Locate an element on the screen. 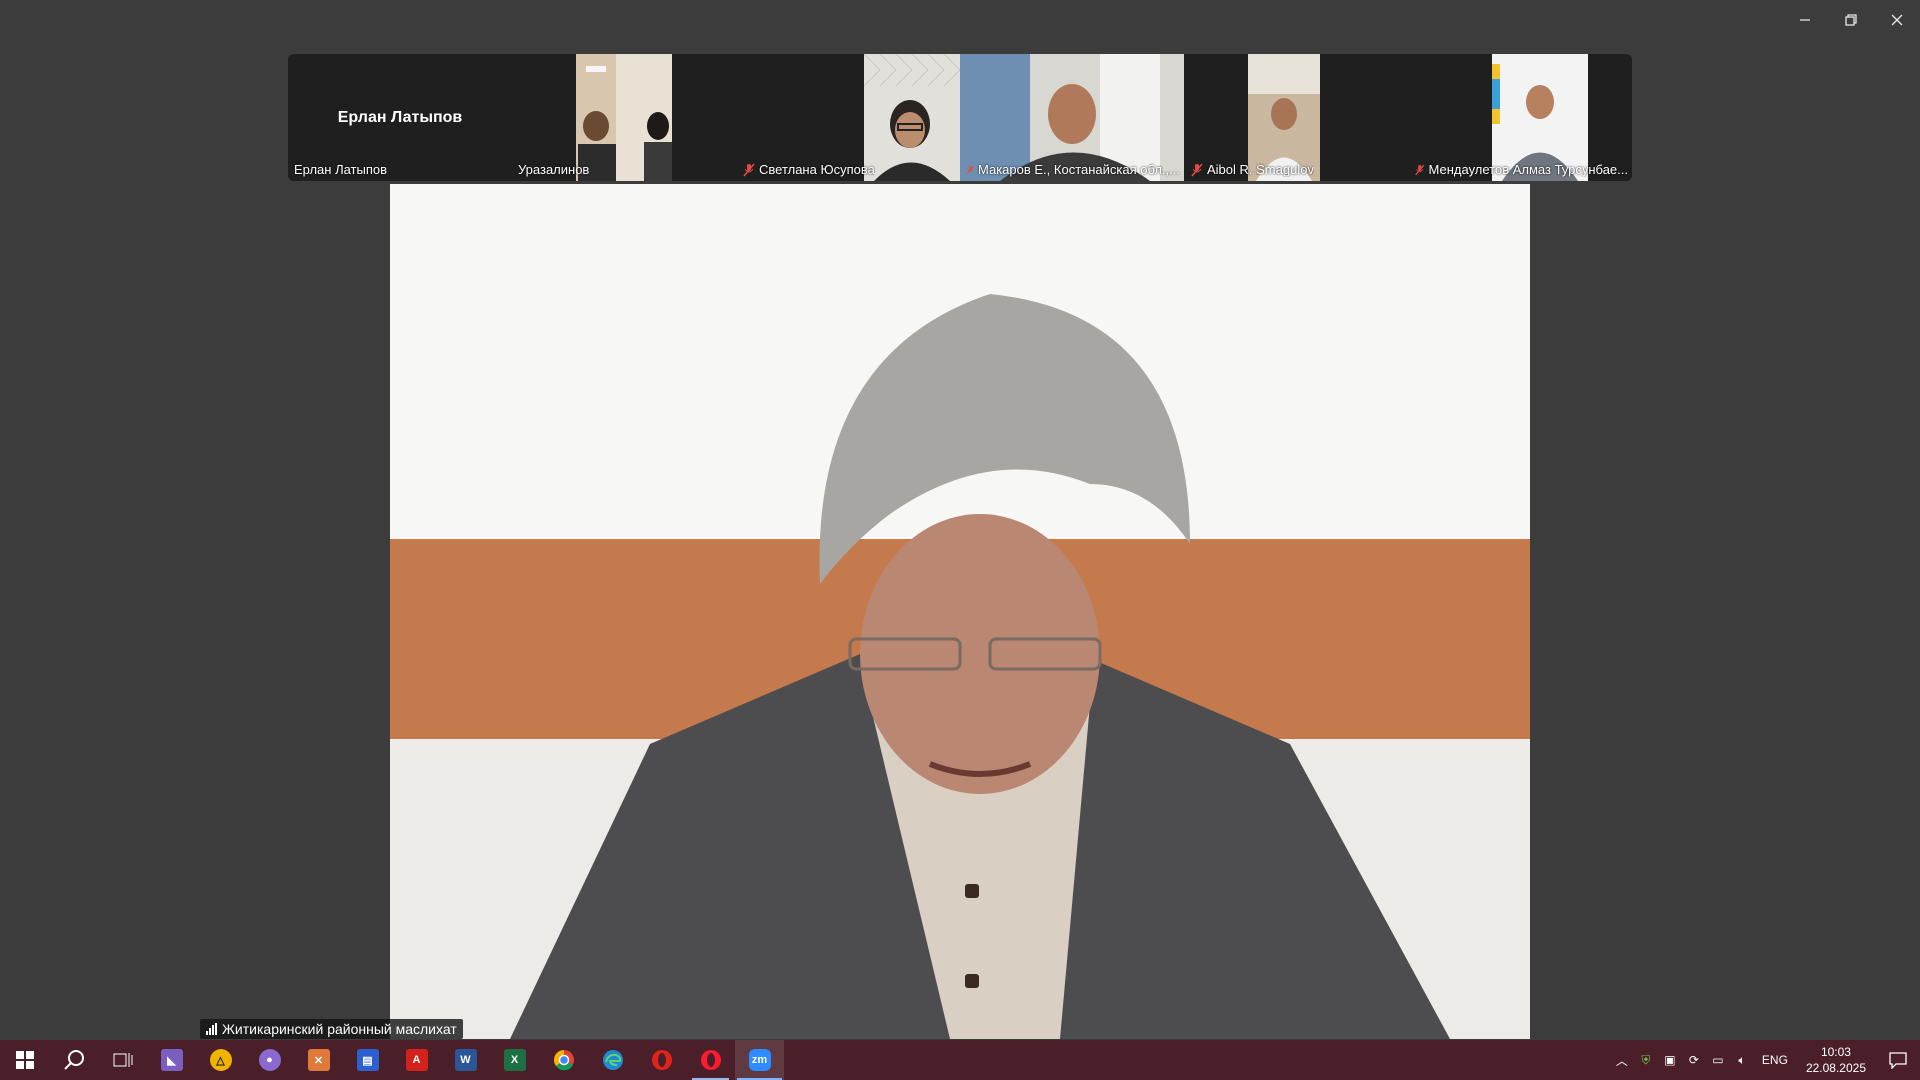 This screenshot has height=1080, width=1920. show-hidden-icons-button: ︿ is located at coordinates (1622, 1060).